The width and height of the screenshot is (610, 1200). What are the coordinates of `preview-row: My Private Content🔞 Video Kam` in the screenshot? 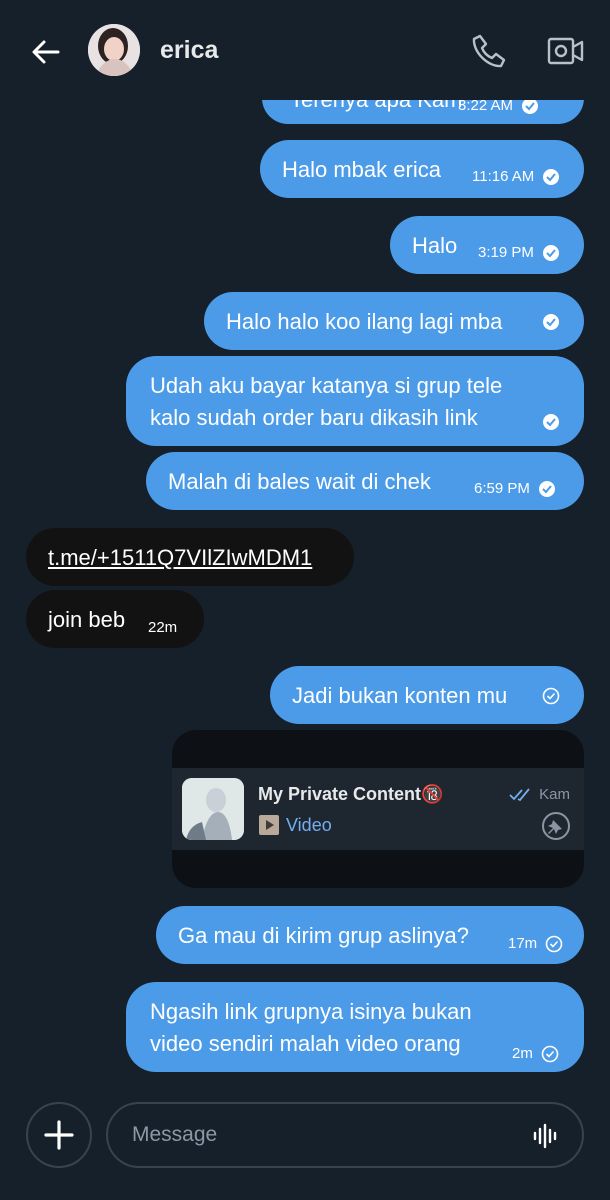 It's located at (378, 809).